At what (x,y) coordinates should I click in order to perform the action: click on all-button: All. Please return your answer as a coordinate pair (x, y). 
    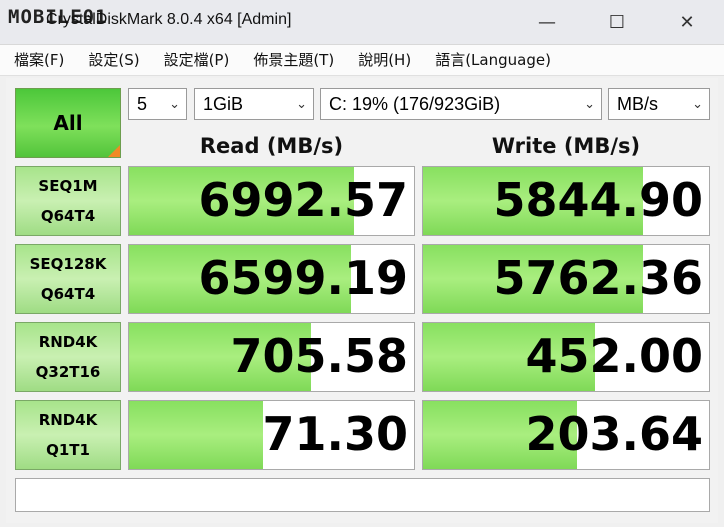
    Looking at the image, I should click on (68, 123).